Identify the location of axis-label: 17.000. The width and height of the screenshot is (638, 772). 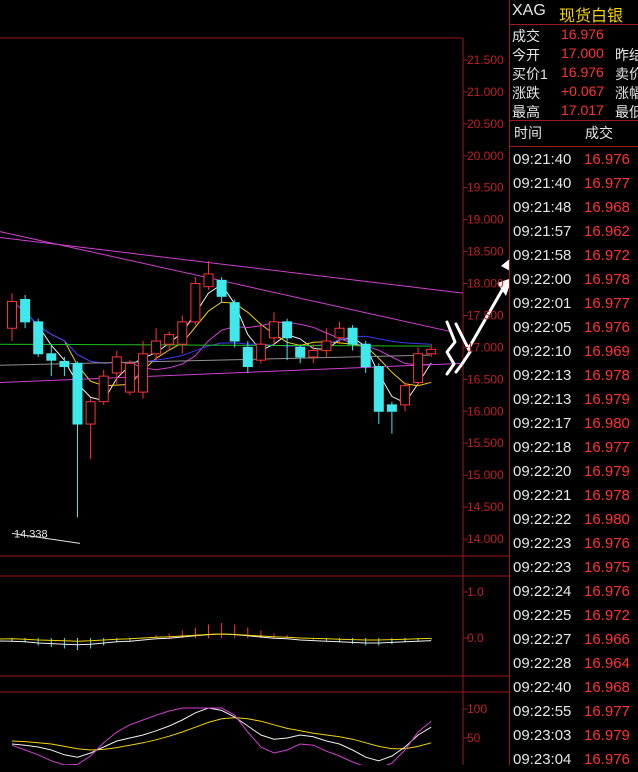
(485, 347).